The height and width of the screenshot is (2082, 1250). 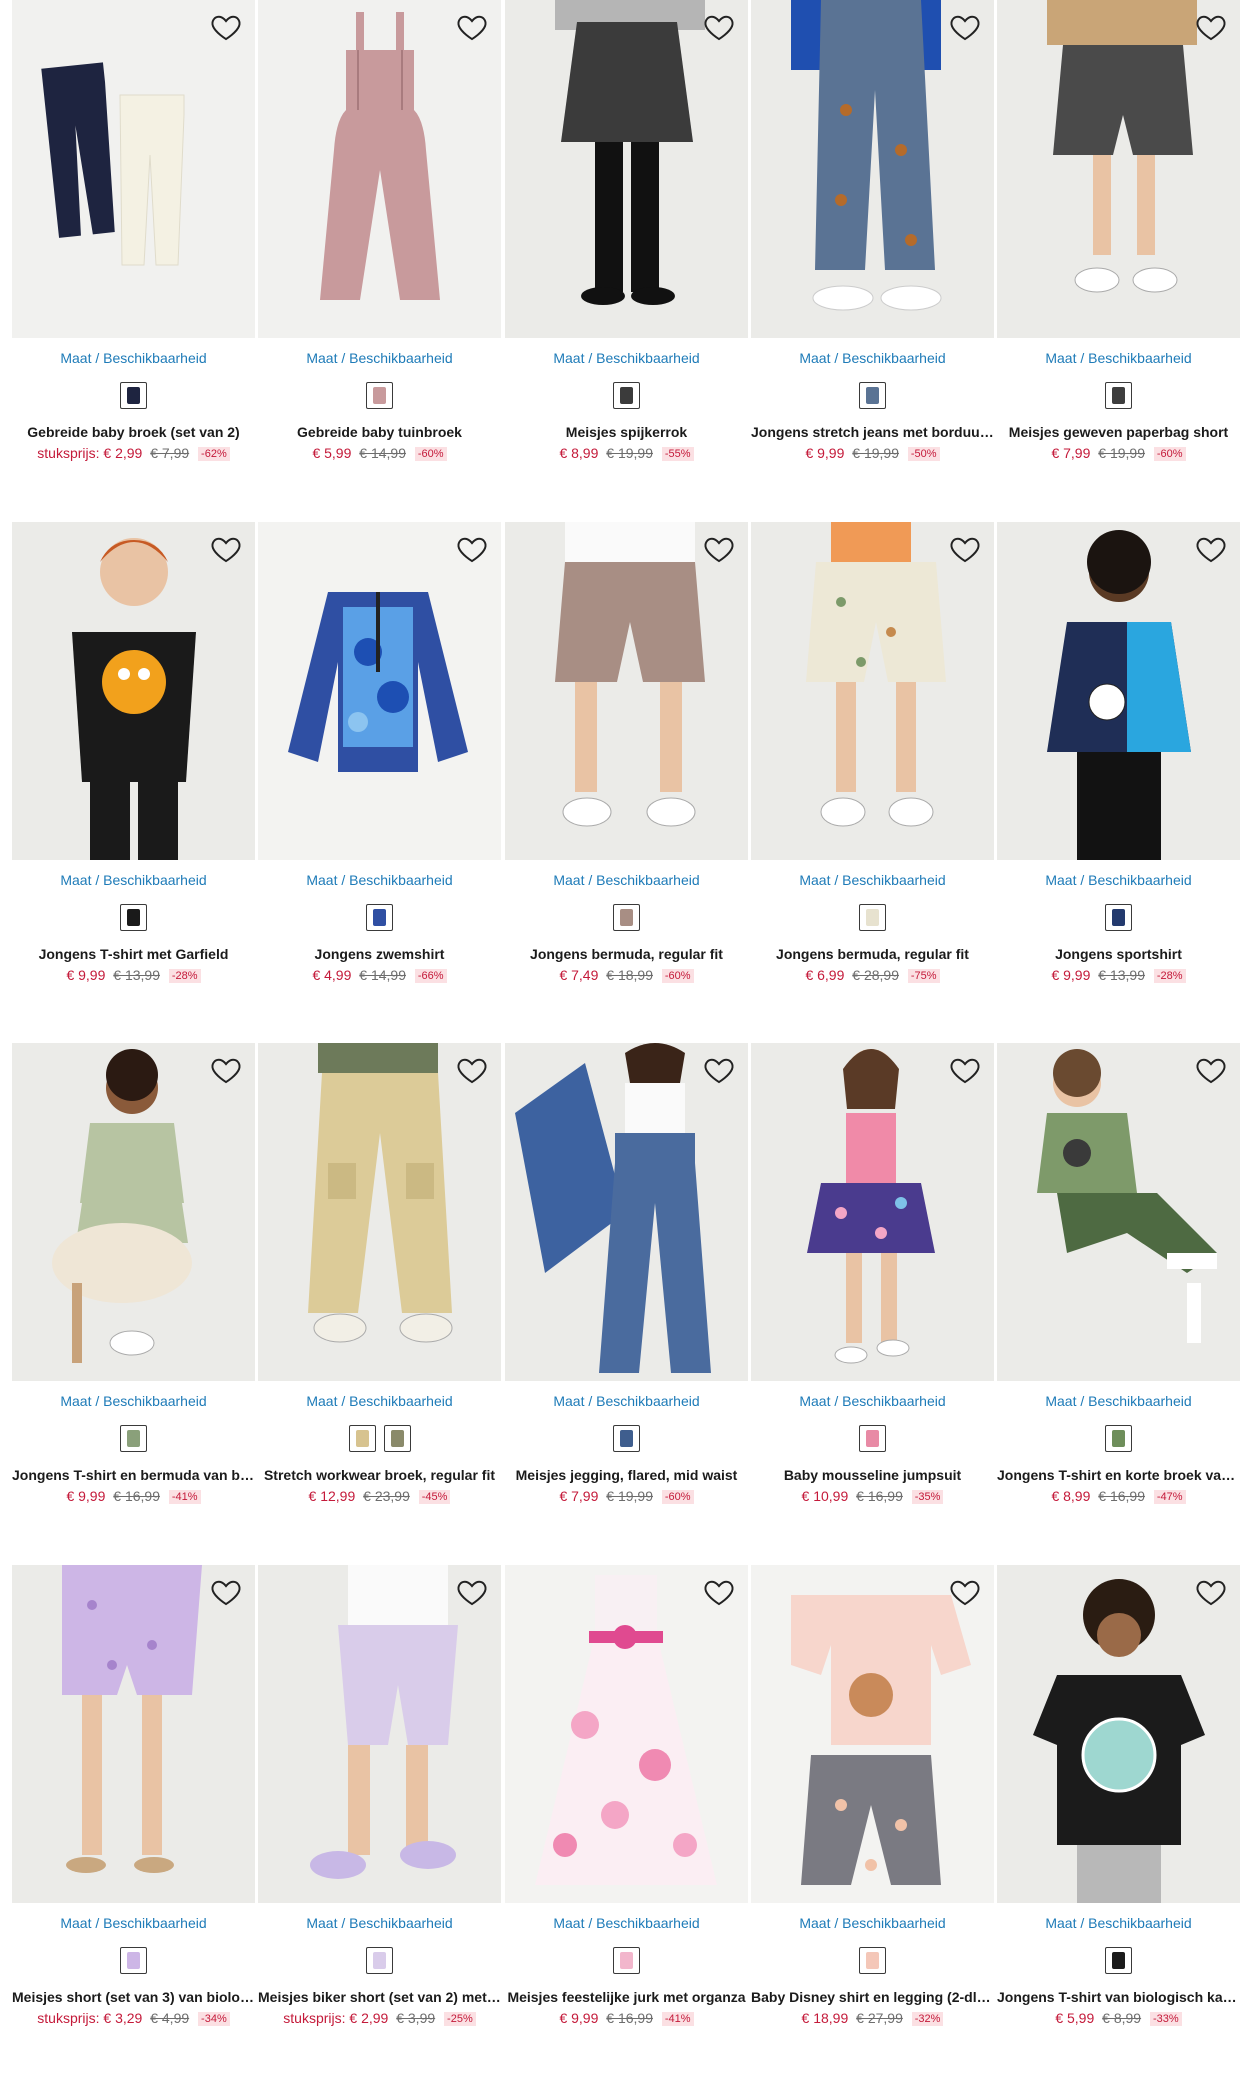 I want to click on product-title: Baby mousseline jumpsuit, so click(x=872, y=1475).